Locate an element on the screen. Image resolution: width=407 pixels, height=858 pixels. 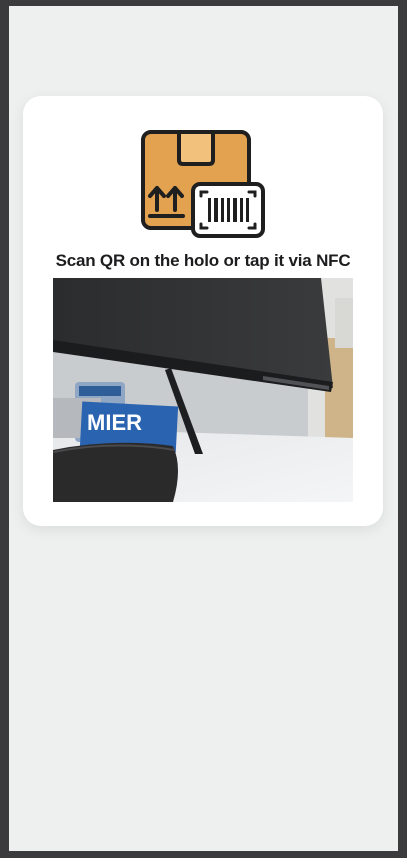
package-barcode-icon is located at coordinates (204, 185).